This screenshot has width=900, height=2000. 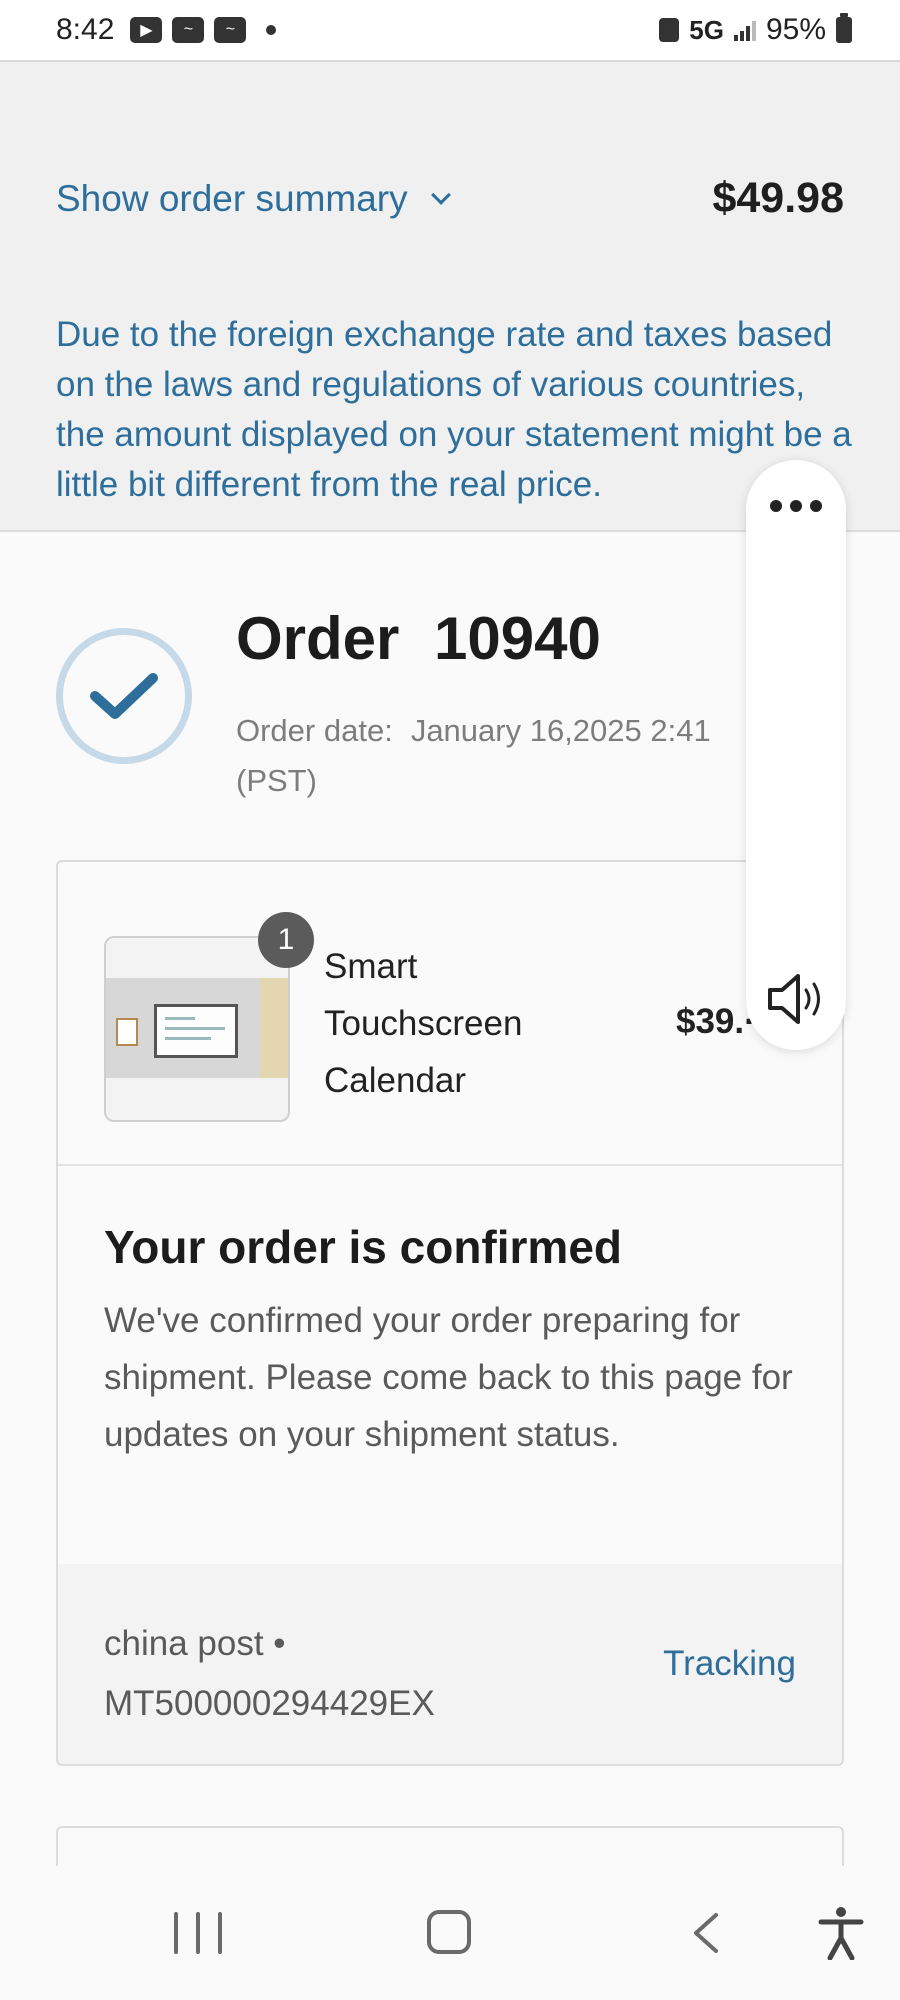 I want to click on speaker-icon, so click(x=797, y=999).